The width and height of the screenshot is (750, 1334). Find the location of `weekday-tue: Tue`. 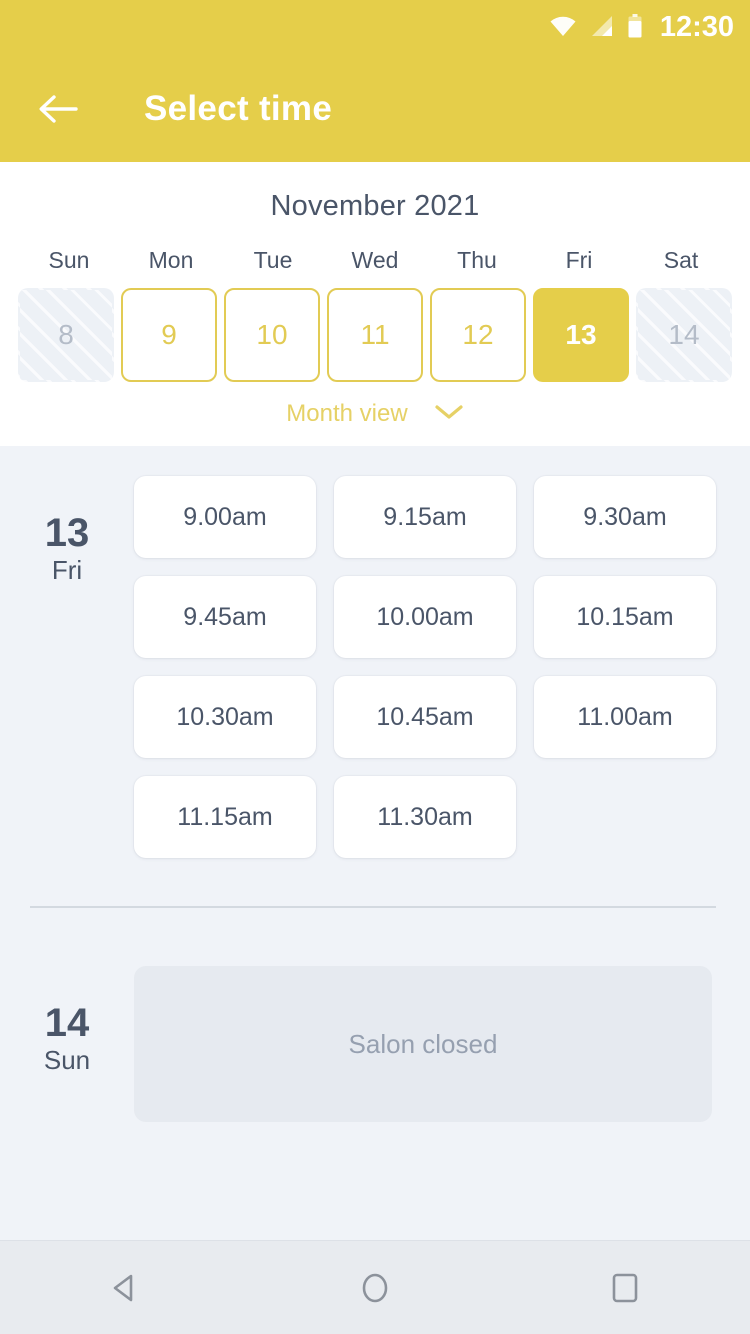

weekday-tue: Tue is located at coordinates (273, 260).